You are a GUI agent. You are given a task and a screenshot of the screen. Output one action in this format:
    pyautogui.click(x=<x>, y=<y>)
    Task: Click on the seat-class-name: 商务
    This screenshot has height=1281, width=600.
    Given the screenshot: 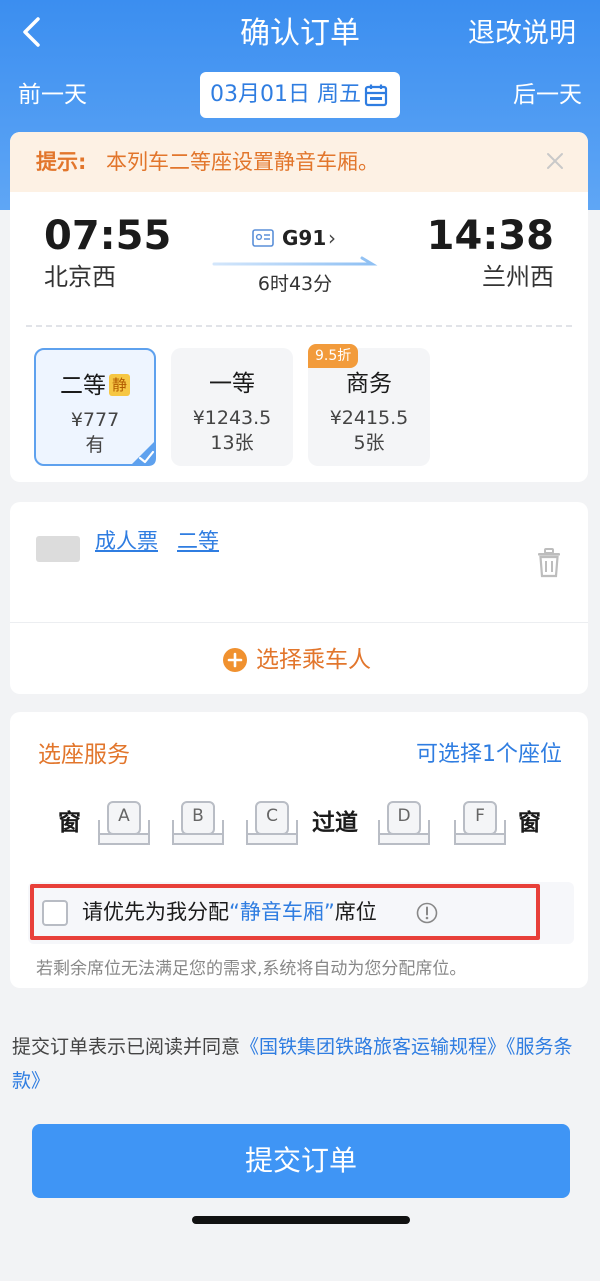 What is the action you would take?
    pyautogui.click(x=369, y=384)
    